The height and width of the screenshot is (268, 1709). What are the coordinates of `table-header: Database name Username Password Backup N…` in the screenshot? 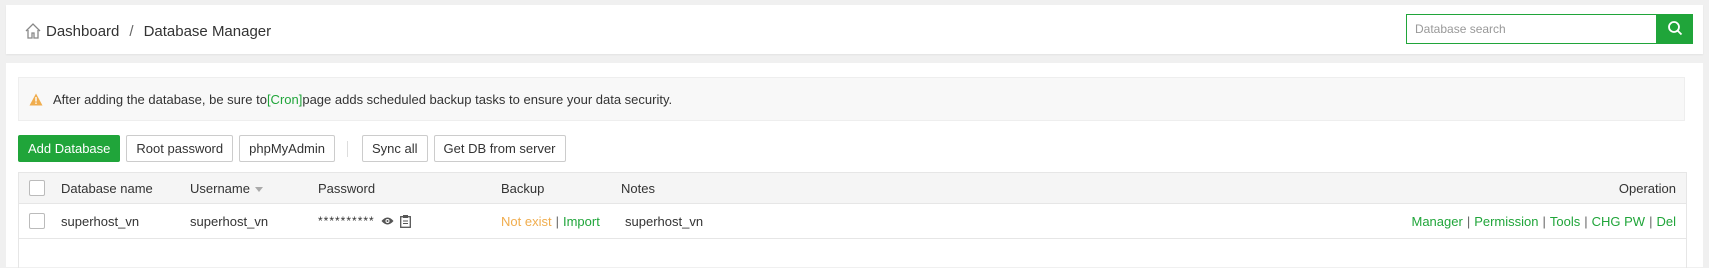 It's located at (852, 188).